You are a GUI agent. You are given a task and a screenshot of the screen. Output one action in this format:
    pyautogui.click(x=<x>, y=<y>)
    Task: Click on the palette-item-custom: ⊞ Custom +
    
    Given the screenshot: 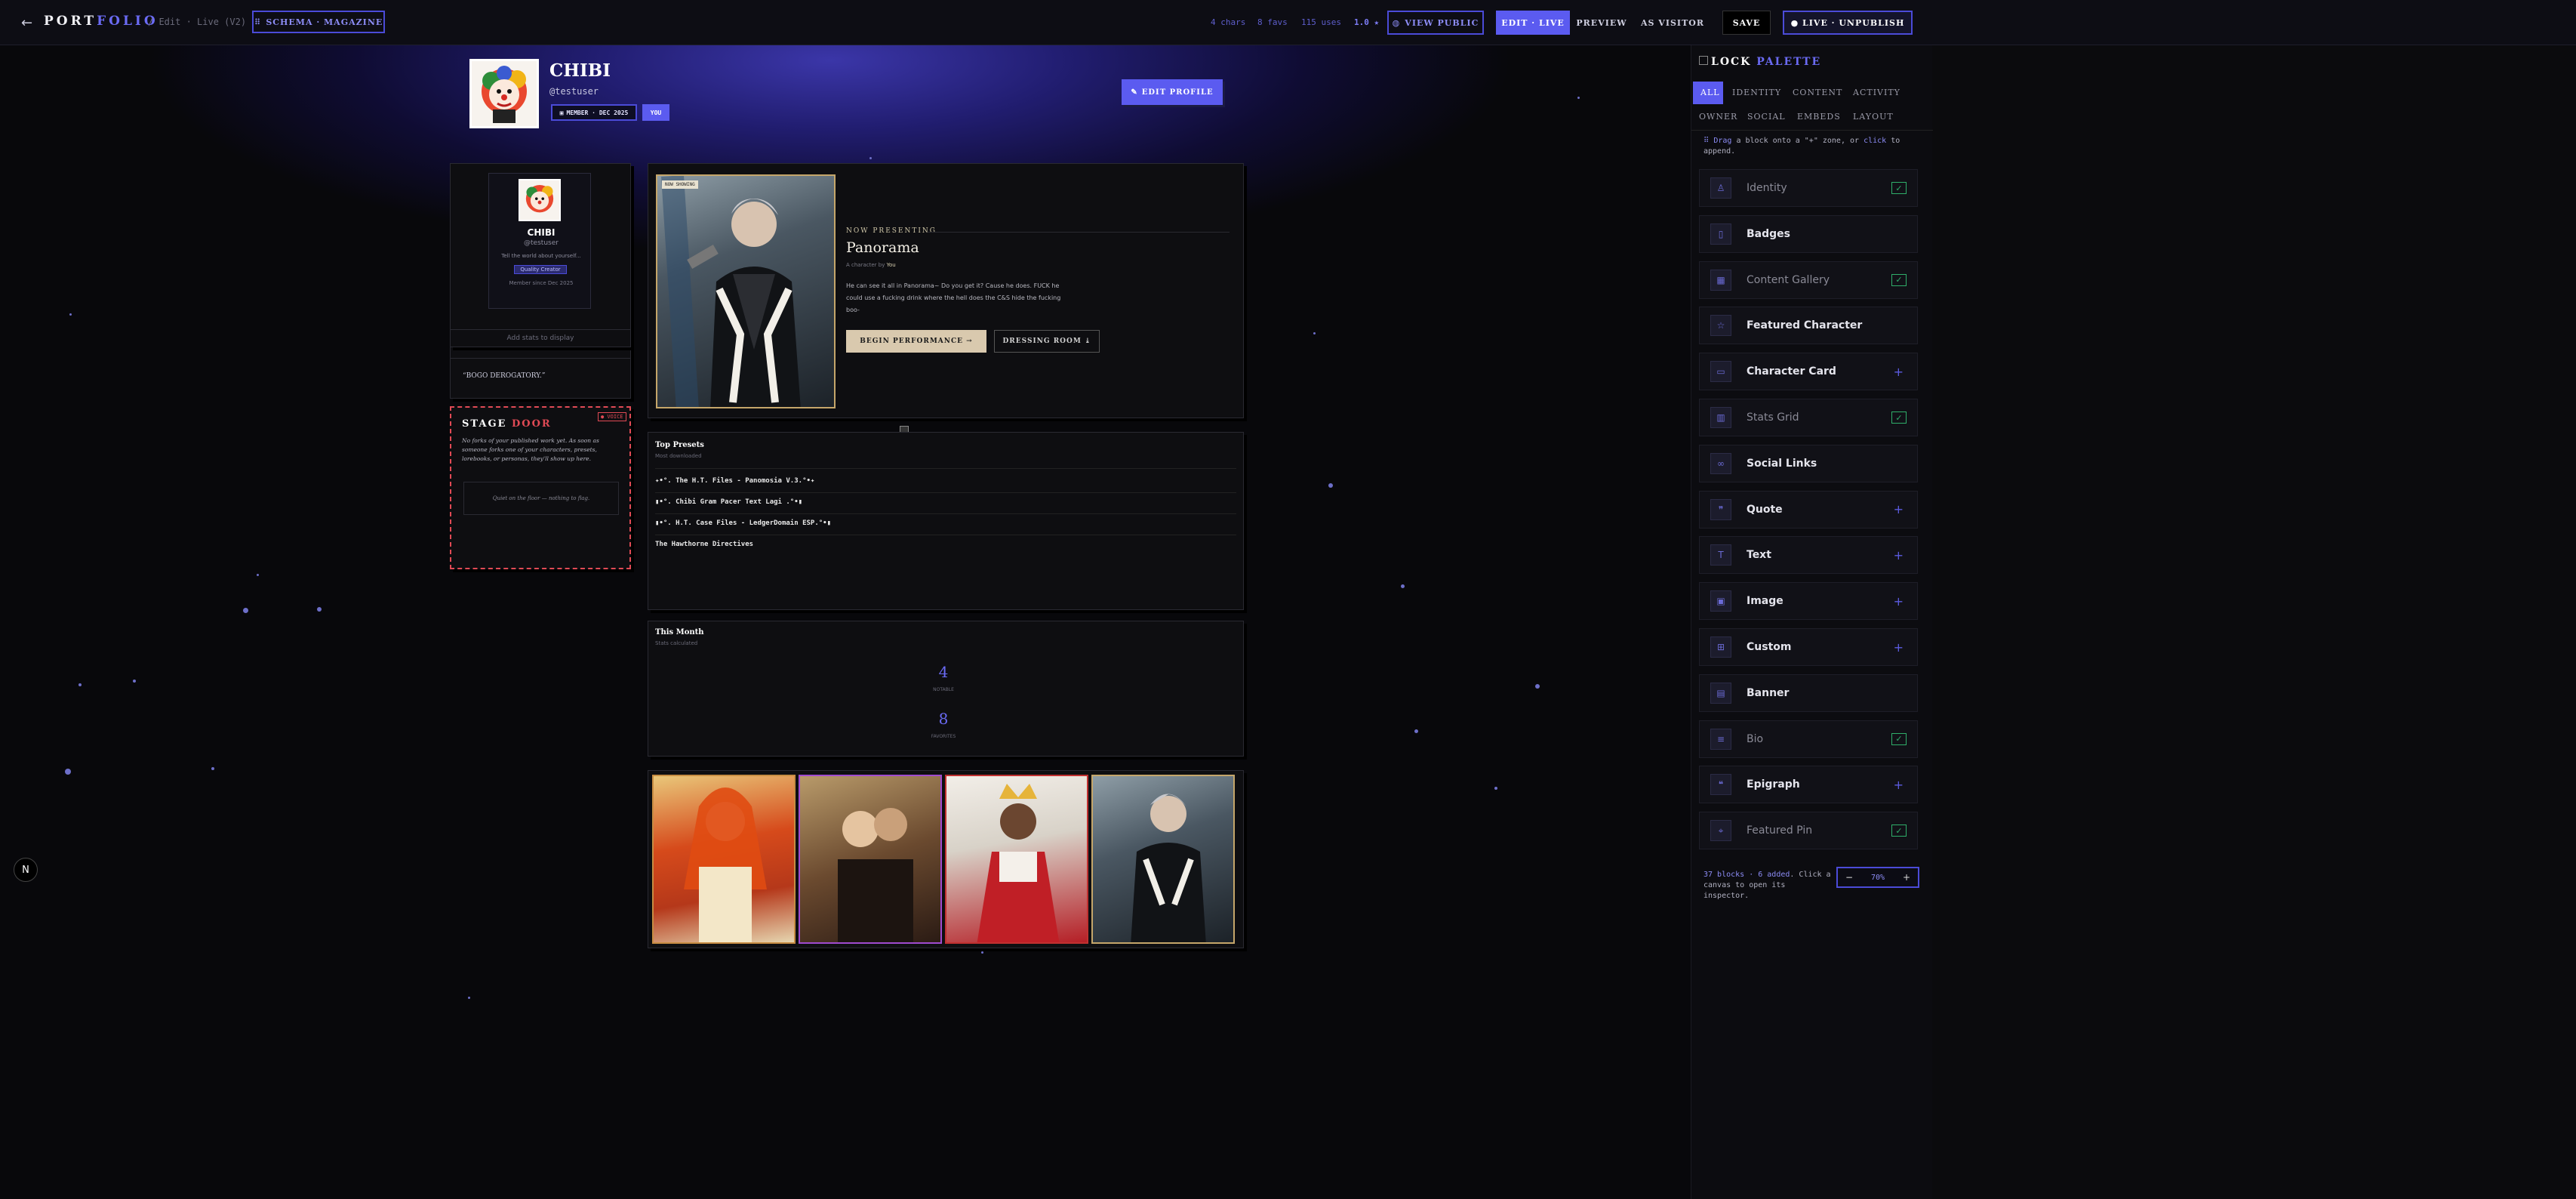 What is the action you would take?
    pyautogui.click(x=1808, y=647)
    